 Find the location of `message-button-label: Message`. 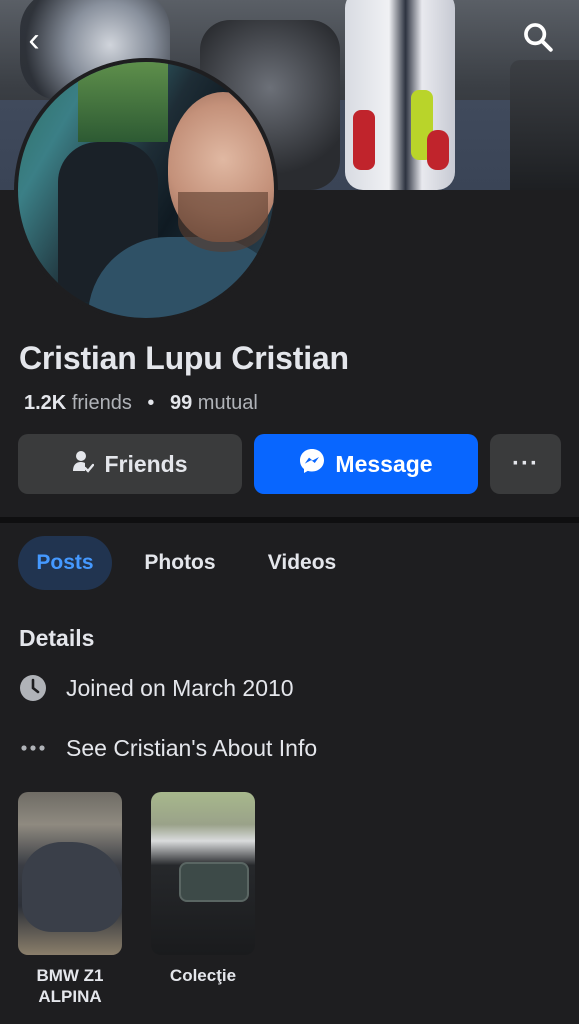

message-button-label: Message is located at coordinates (384, 463).